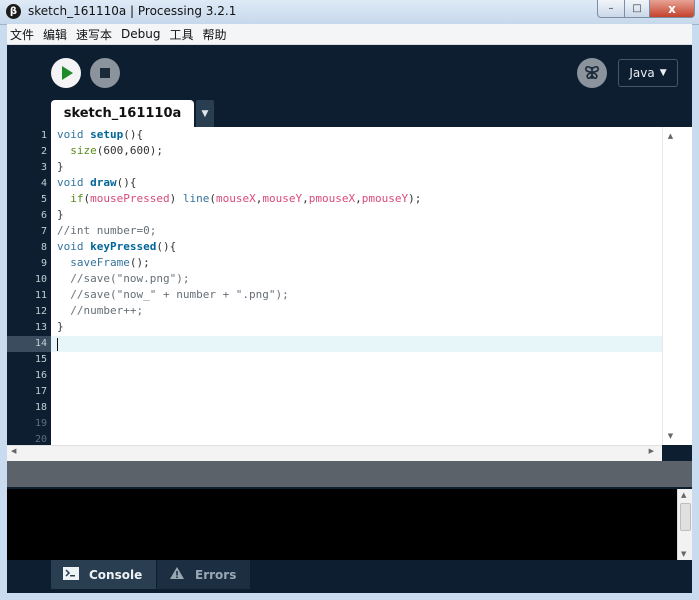  What do you see at coordinates (611, 9) in the screenshot?
I see `minimize-button: –` at bounding box center [611, 9].